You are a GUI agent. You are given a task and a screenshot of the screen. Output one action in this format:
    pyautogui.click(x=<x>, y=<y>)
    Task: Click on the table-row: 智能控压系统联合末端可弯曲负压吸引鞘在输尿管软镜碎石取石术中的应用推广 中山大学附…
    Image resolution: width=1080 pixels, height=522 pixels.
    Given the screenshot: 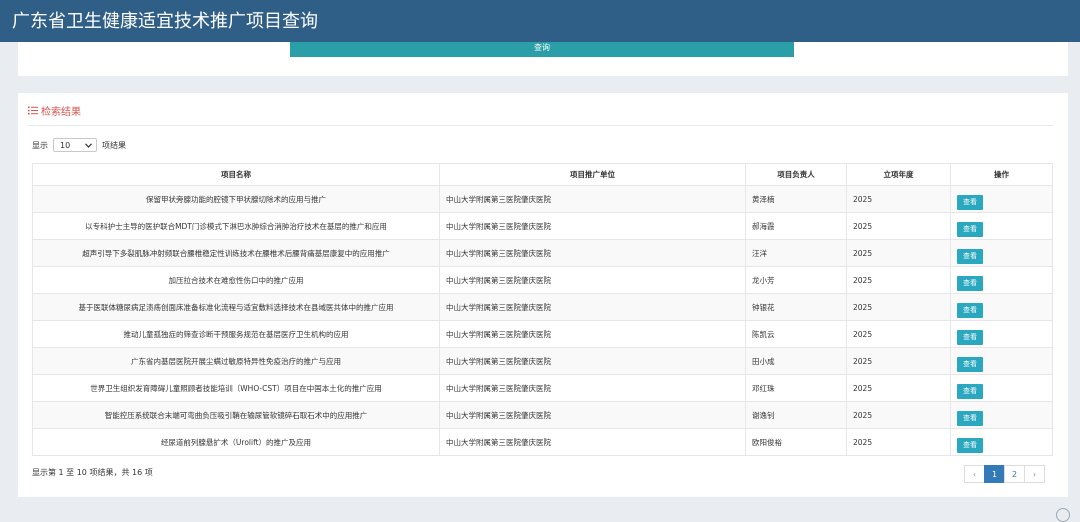 What is the action you would take?
    pyautogui.click(x=542, y=415)
    